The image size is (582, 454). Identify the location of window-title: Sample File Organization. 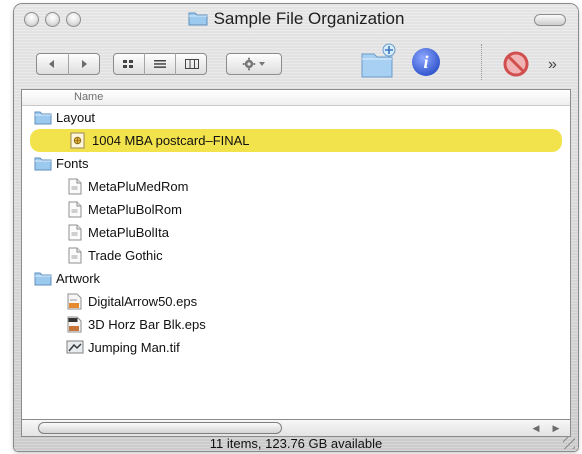
(296, 19).